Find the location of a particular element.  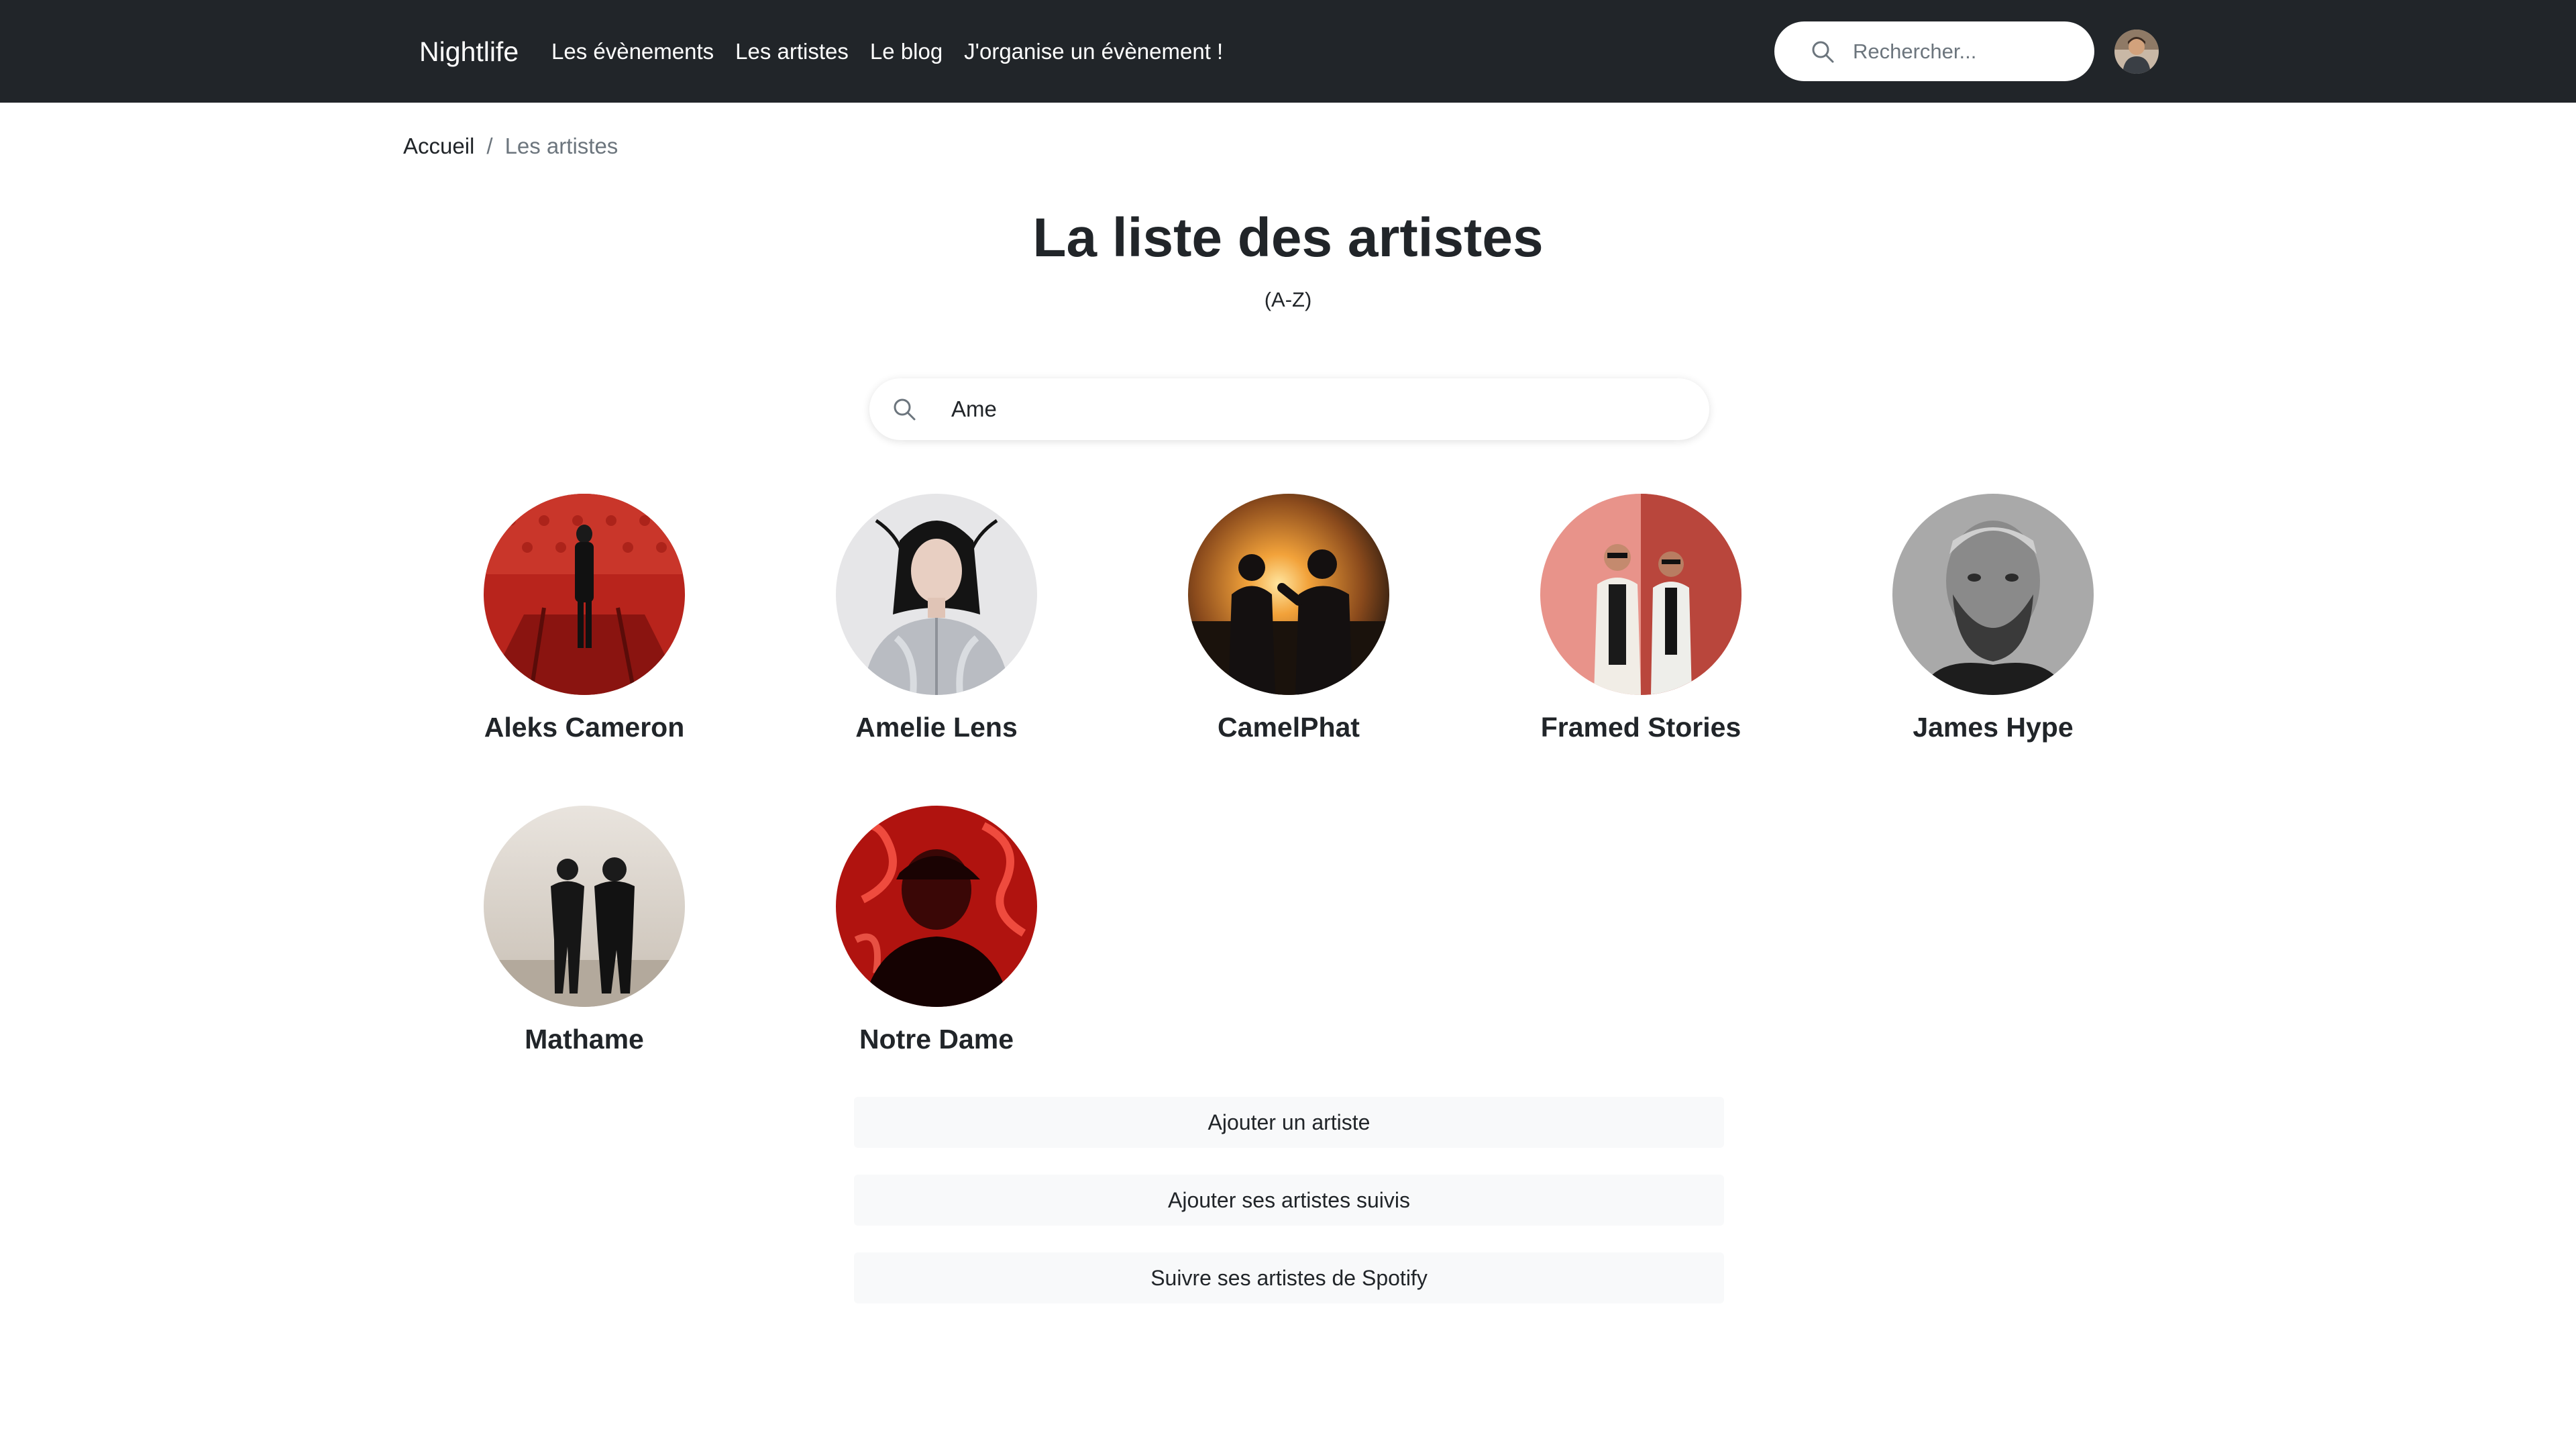

nav-link-evenements: Les évènements is located at coordinates (632, 51).